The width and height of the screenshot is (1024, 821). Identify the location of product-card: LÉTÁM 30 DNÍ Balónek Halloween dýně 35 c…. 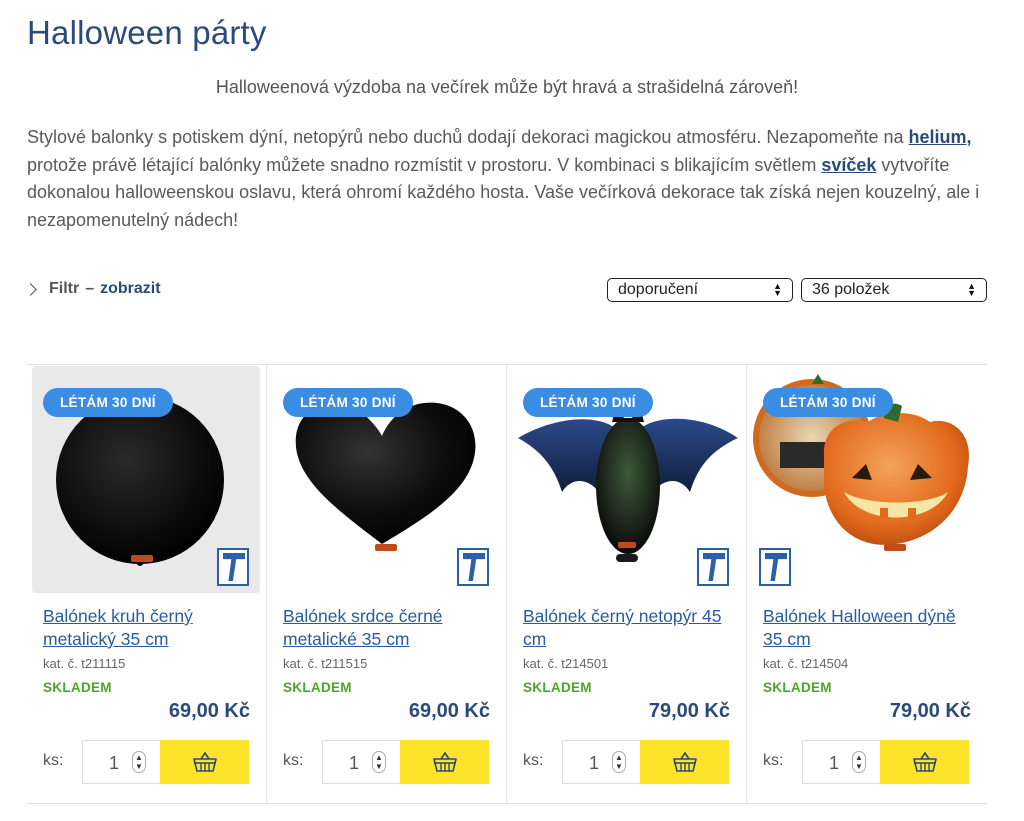
(867, 584).